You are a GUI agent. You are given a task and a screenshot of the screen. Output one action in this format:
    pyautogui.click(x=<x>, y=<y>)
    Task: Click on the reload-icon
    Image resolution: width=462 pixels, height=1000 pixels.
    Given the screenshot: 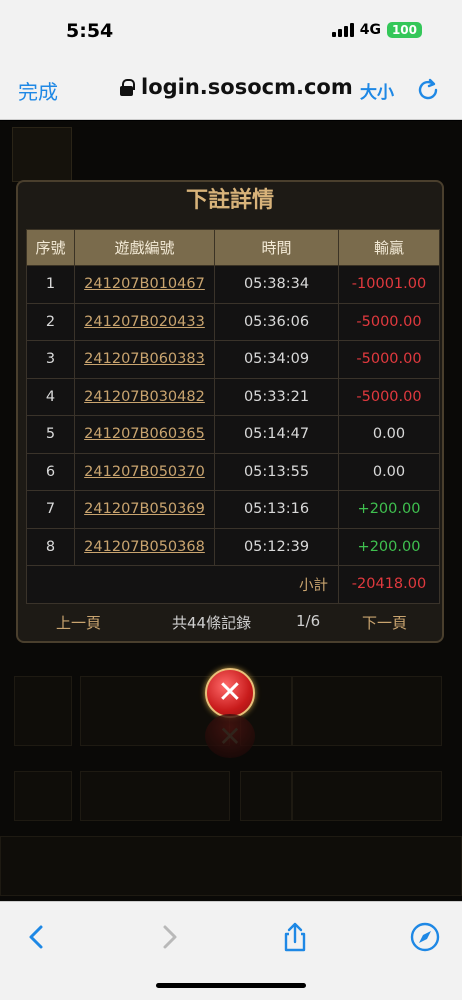 What is the action you would take?
    pyautogui.click(x=428, y=90)
    